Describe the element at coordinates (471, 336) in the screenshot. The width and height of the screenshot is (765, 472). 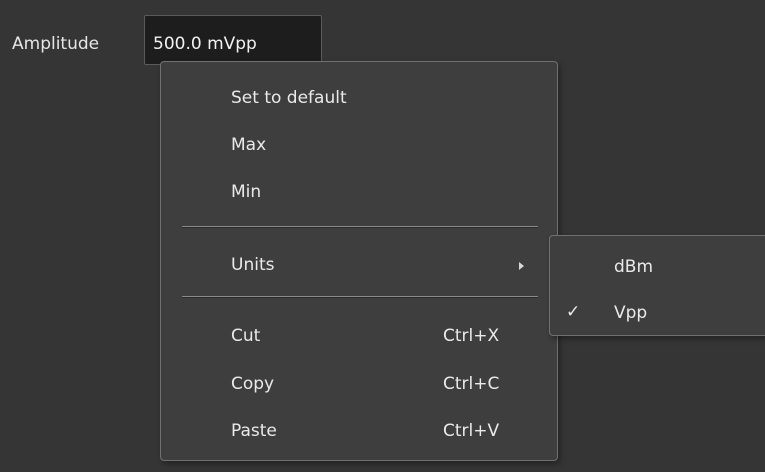
I see `menu-item-shortcut: Ctrl+X` at that location.